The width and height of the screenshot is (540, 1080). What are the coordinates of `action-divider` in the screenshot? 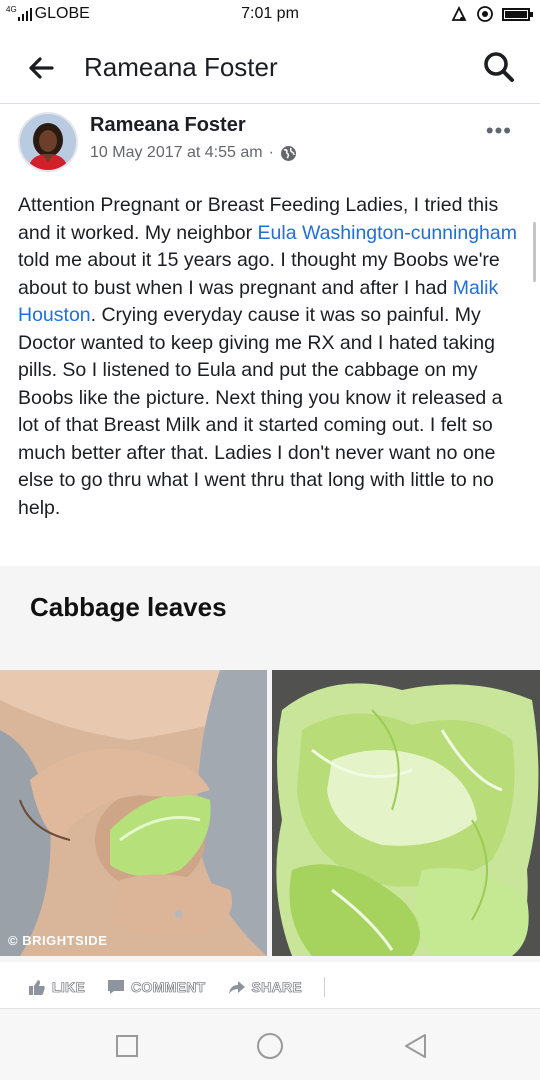 It's located at (325, 987).